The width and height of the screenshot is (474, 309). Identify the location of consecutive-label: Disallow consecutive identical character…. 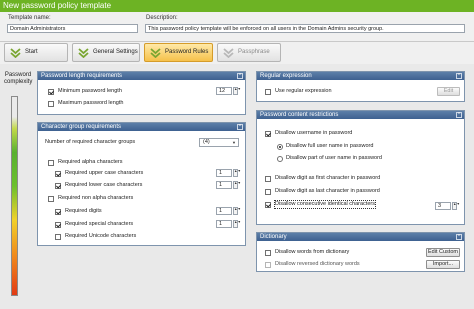
(325, 204).